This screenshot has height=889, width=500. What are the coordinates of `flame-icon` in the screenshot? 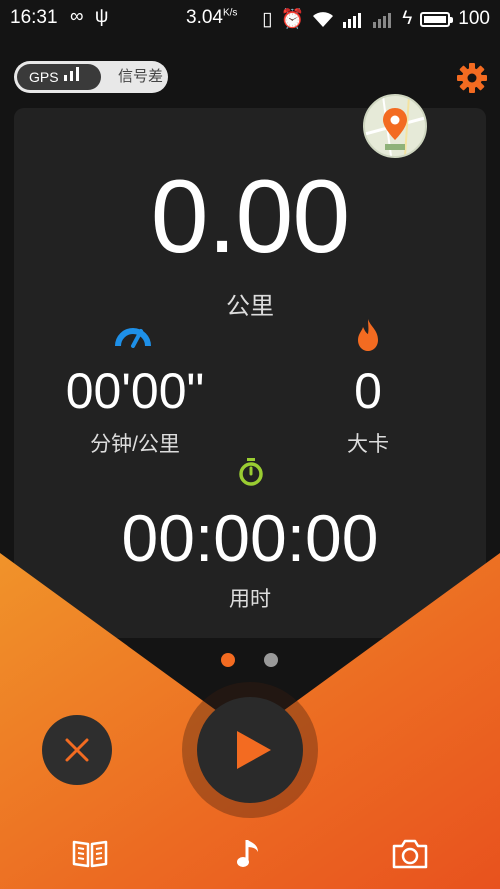 It's located at (368, 335).